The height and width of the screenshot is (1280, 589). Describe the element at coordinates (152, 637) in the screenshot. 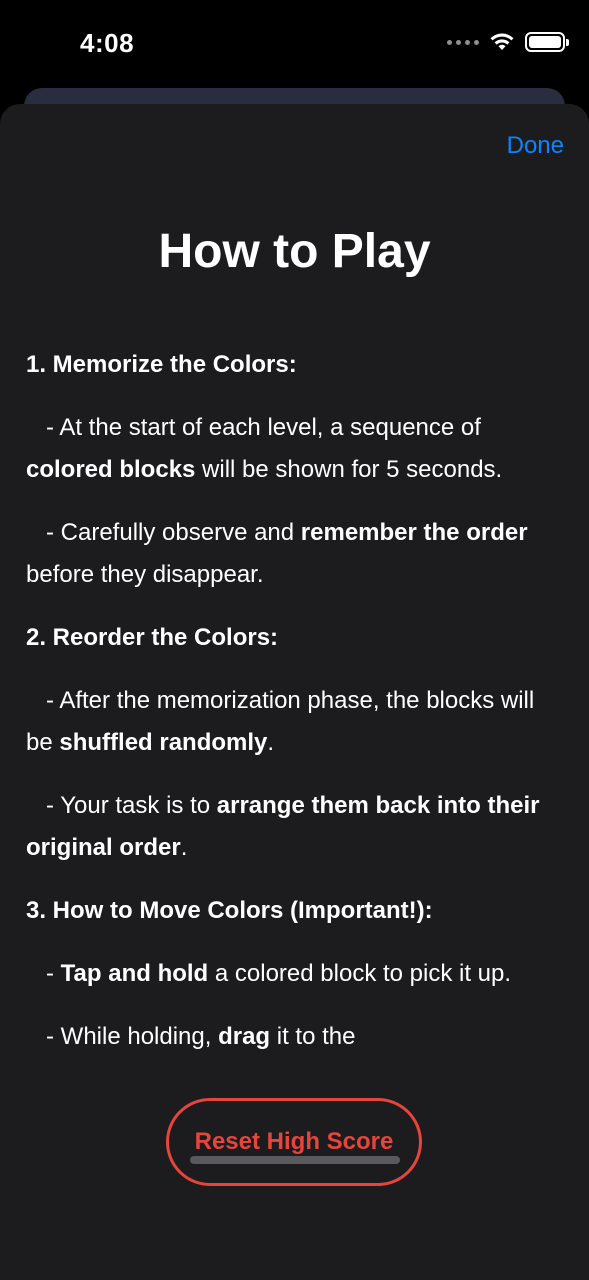

I see `section-heading: 2. Reorder the Colors:` at that location.